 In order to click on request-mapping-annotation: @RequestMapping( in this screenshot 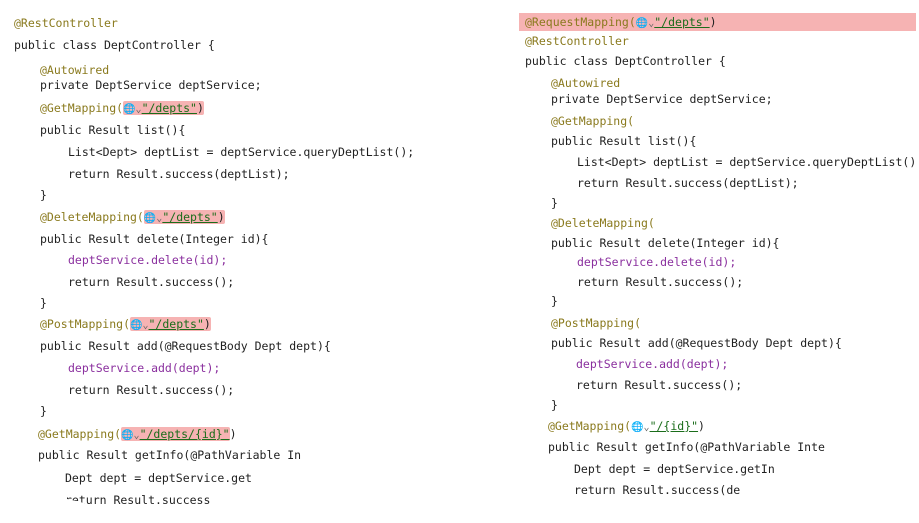, I will do `click(580, 22)`.